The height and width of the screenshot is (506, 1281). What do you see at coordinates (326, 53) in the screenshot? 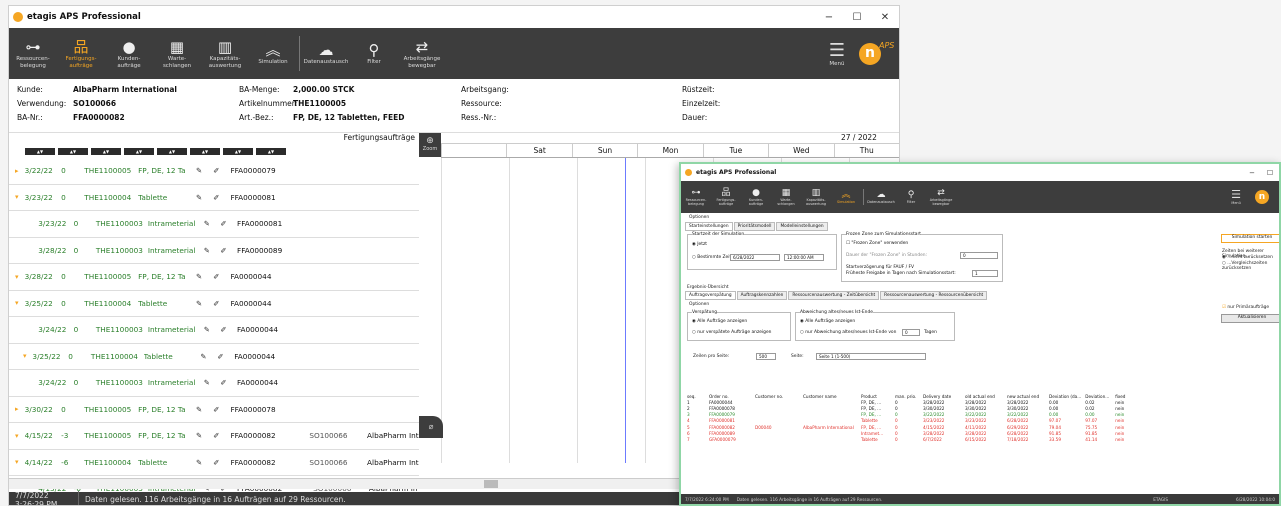
I see `ribbon-datenaustausch: ☁ Datenaustausch` at bounding box center [326, 53].